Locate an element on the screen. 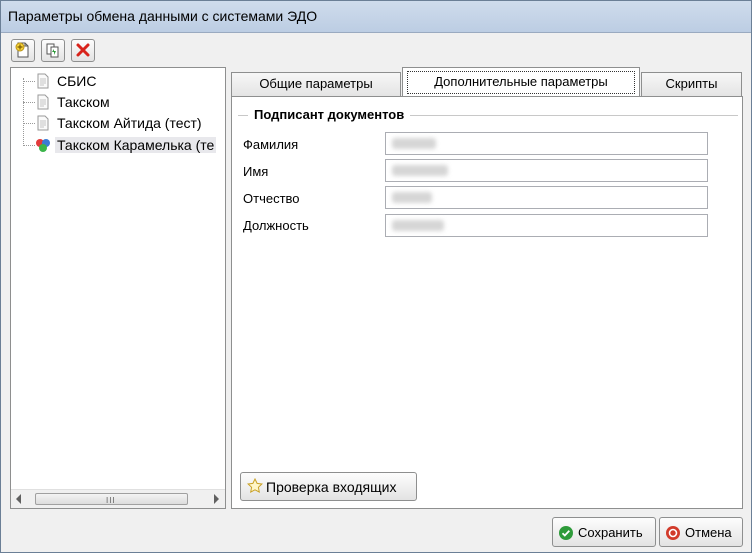 The image size is (752, 553). save-label: Сохранить is located at coordinates (610, 532).